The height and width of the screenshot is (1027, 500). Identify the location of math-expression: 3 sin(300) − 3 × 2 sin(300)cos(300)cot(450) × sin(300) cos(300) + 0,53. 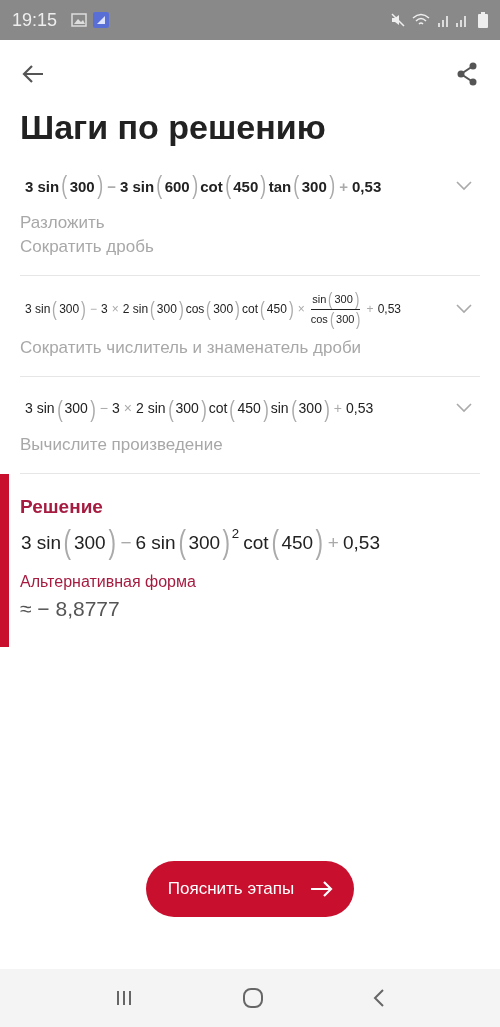
(213, 309).